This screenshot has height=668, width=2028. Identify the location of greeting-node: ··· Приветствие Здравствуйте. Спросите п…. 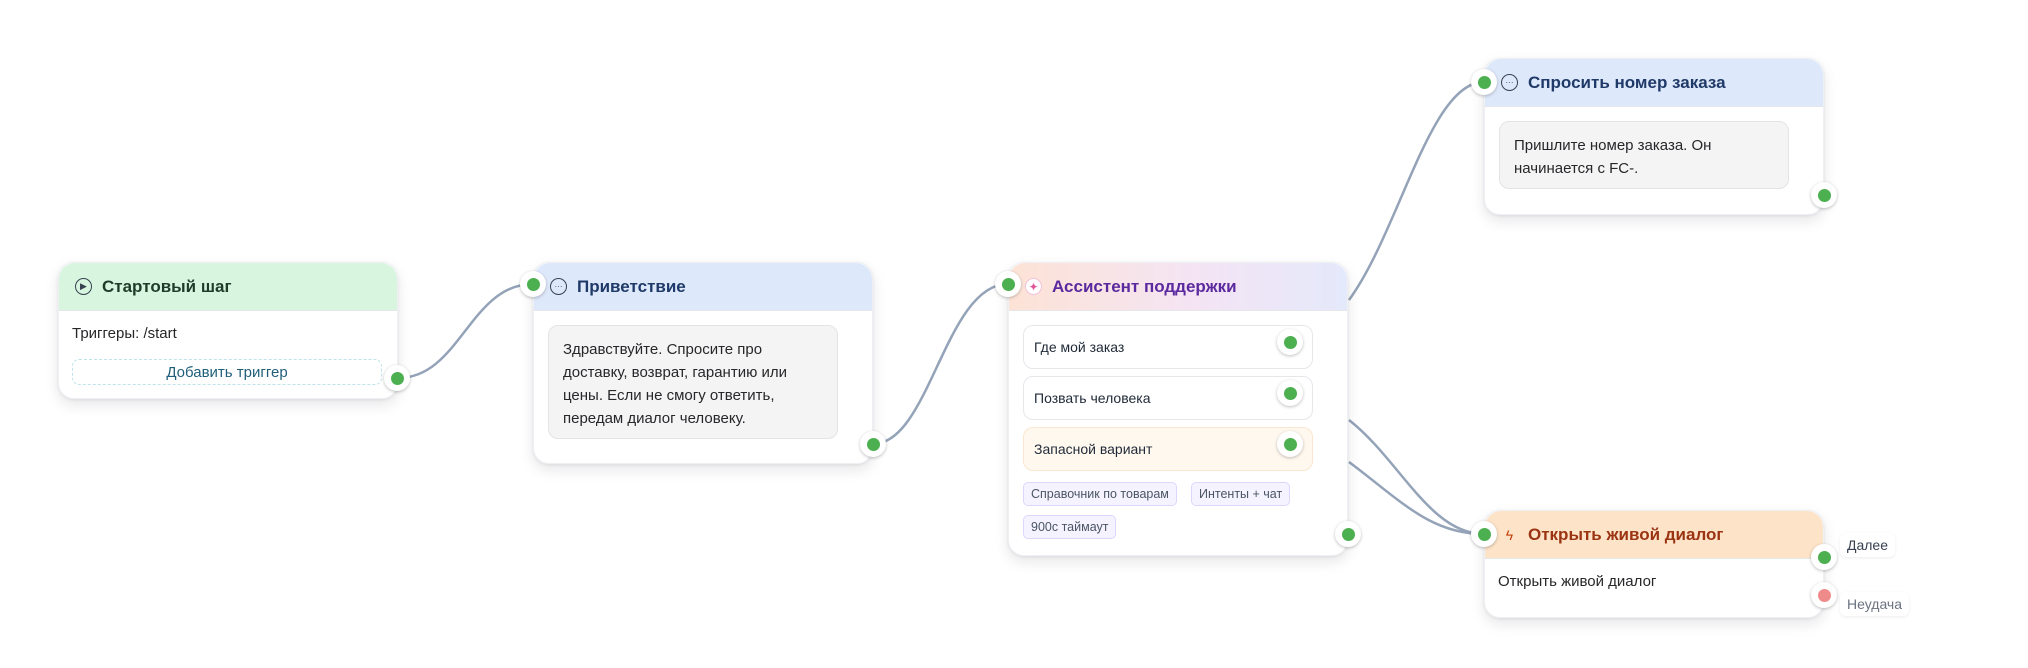
(703, 363).